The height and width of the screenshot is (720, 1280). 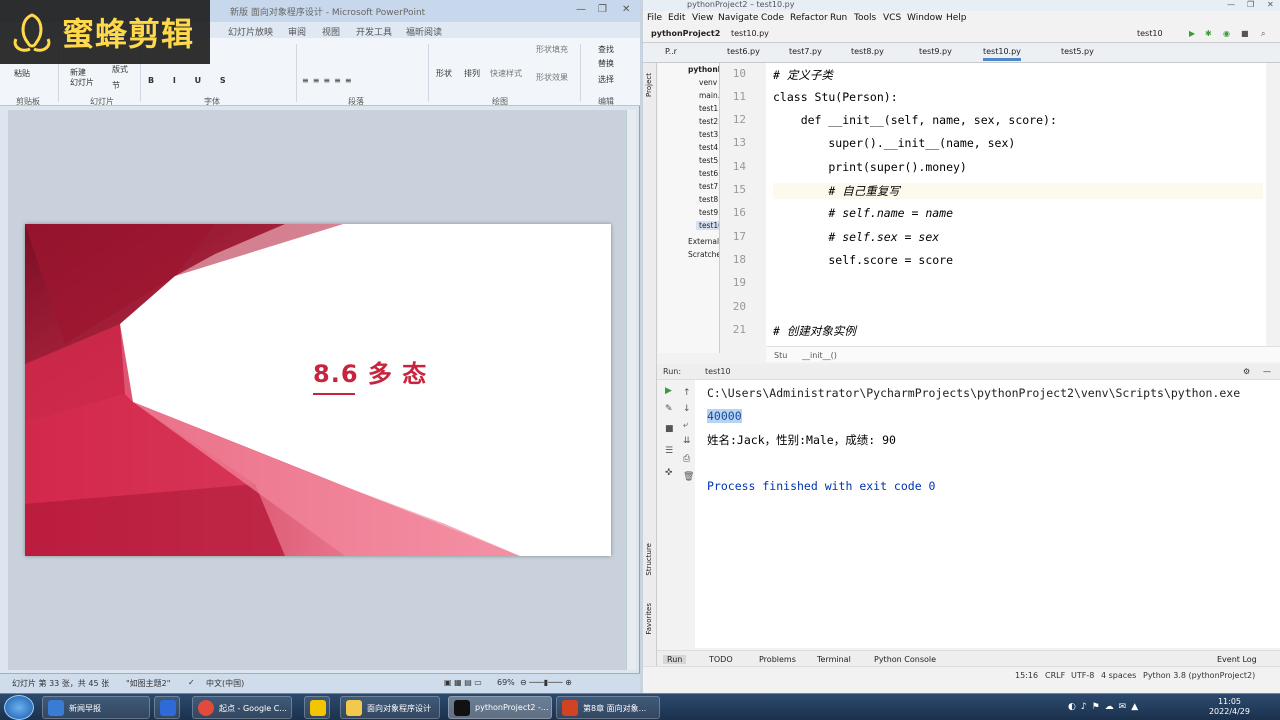 What do you see at coordinates (120, 69) in the screenshot?
I see `layout-button: 版式` at bounding box center [120, 69].